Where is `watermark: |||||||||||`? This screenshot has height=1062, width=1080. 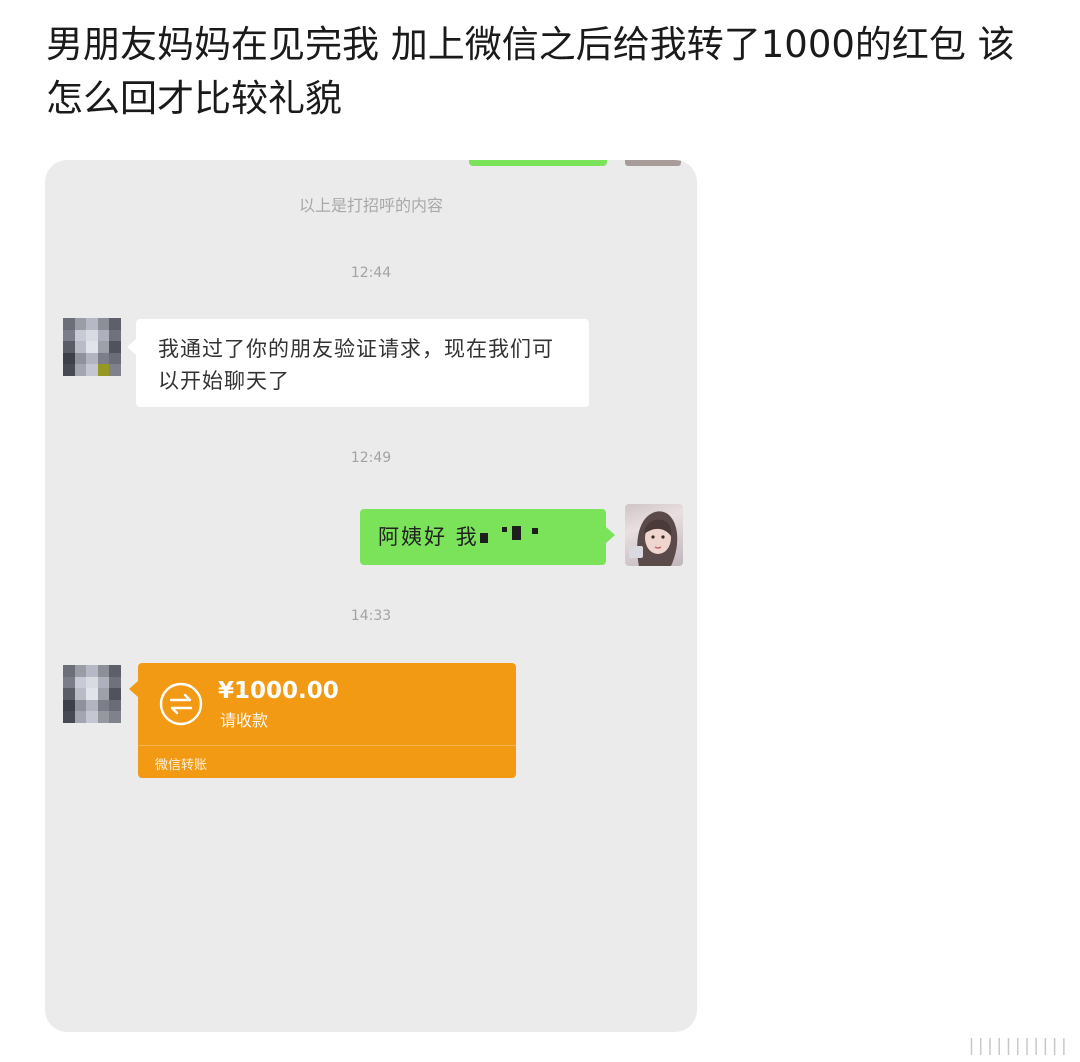
watermark: ||||||||||| is located at coordinates (1017, 1046).